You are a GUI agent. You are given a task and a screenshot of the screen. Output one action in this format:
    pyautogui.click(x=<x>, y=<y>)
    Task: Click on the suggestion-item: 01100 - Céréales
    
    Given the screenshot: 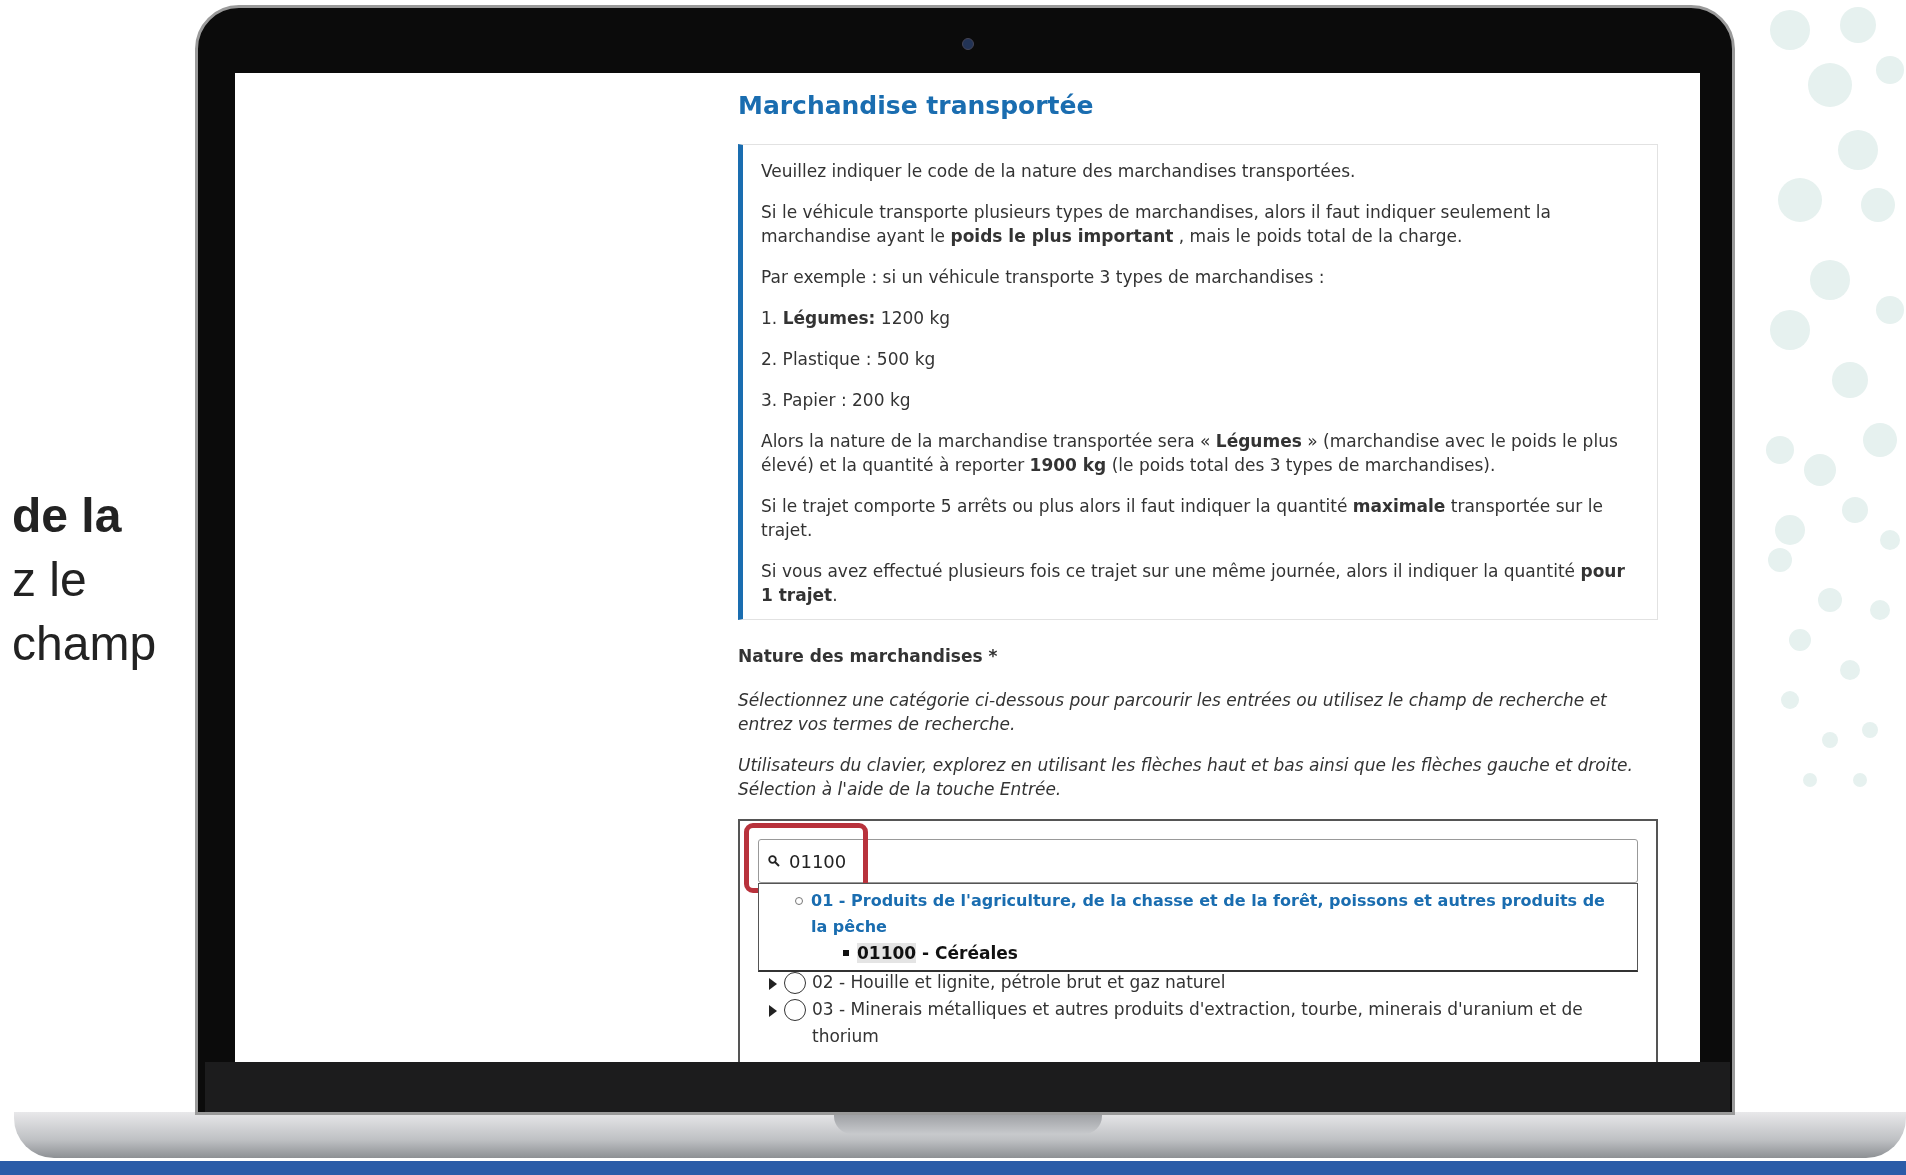 What is the action you would take?
    pyautogui.click(x=937, y=953)
    